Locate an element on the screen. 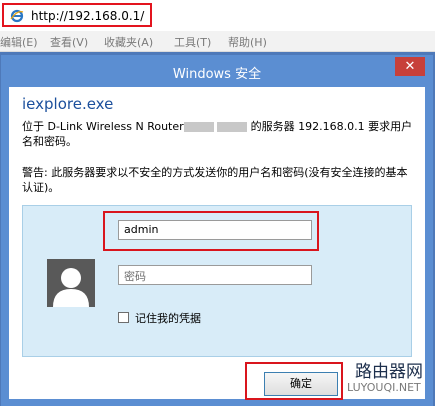  app-name: iexplore.exe is located at coordinates (68, 104).